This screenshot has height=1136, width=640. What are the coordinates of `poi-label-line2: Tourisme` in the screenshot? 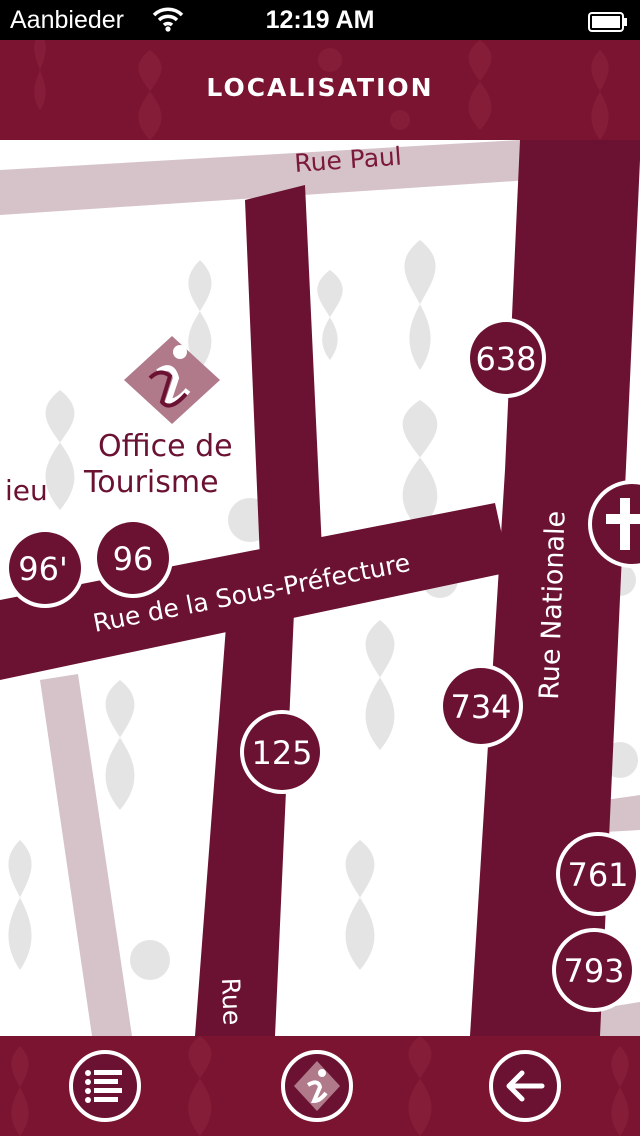 It's located at (151, 482).